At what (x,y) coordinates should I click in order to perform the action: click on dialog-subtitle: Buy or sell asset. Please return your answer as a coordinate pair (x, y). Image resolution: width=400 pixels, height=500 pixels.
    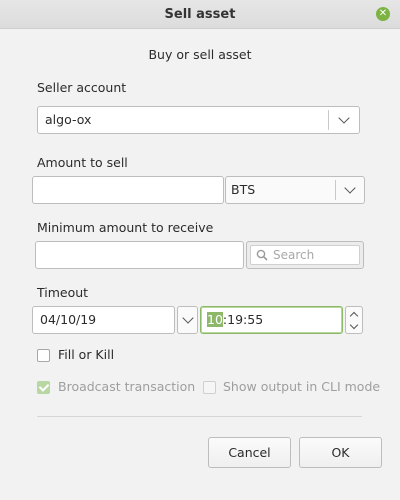
    Looking at the image, I should click on (200, 54).